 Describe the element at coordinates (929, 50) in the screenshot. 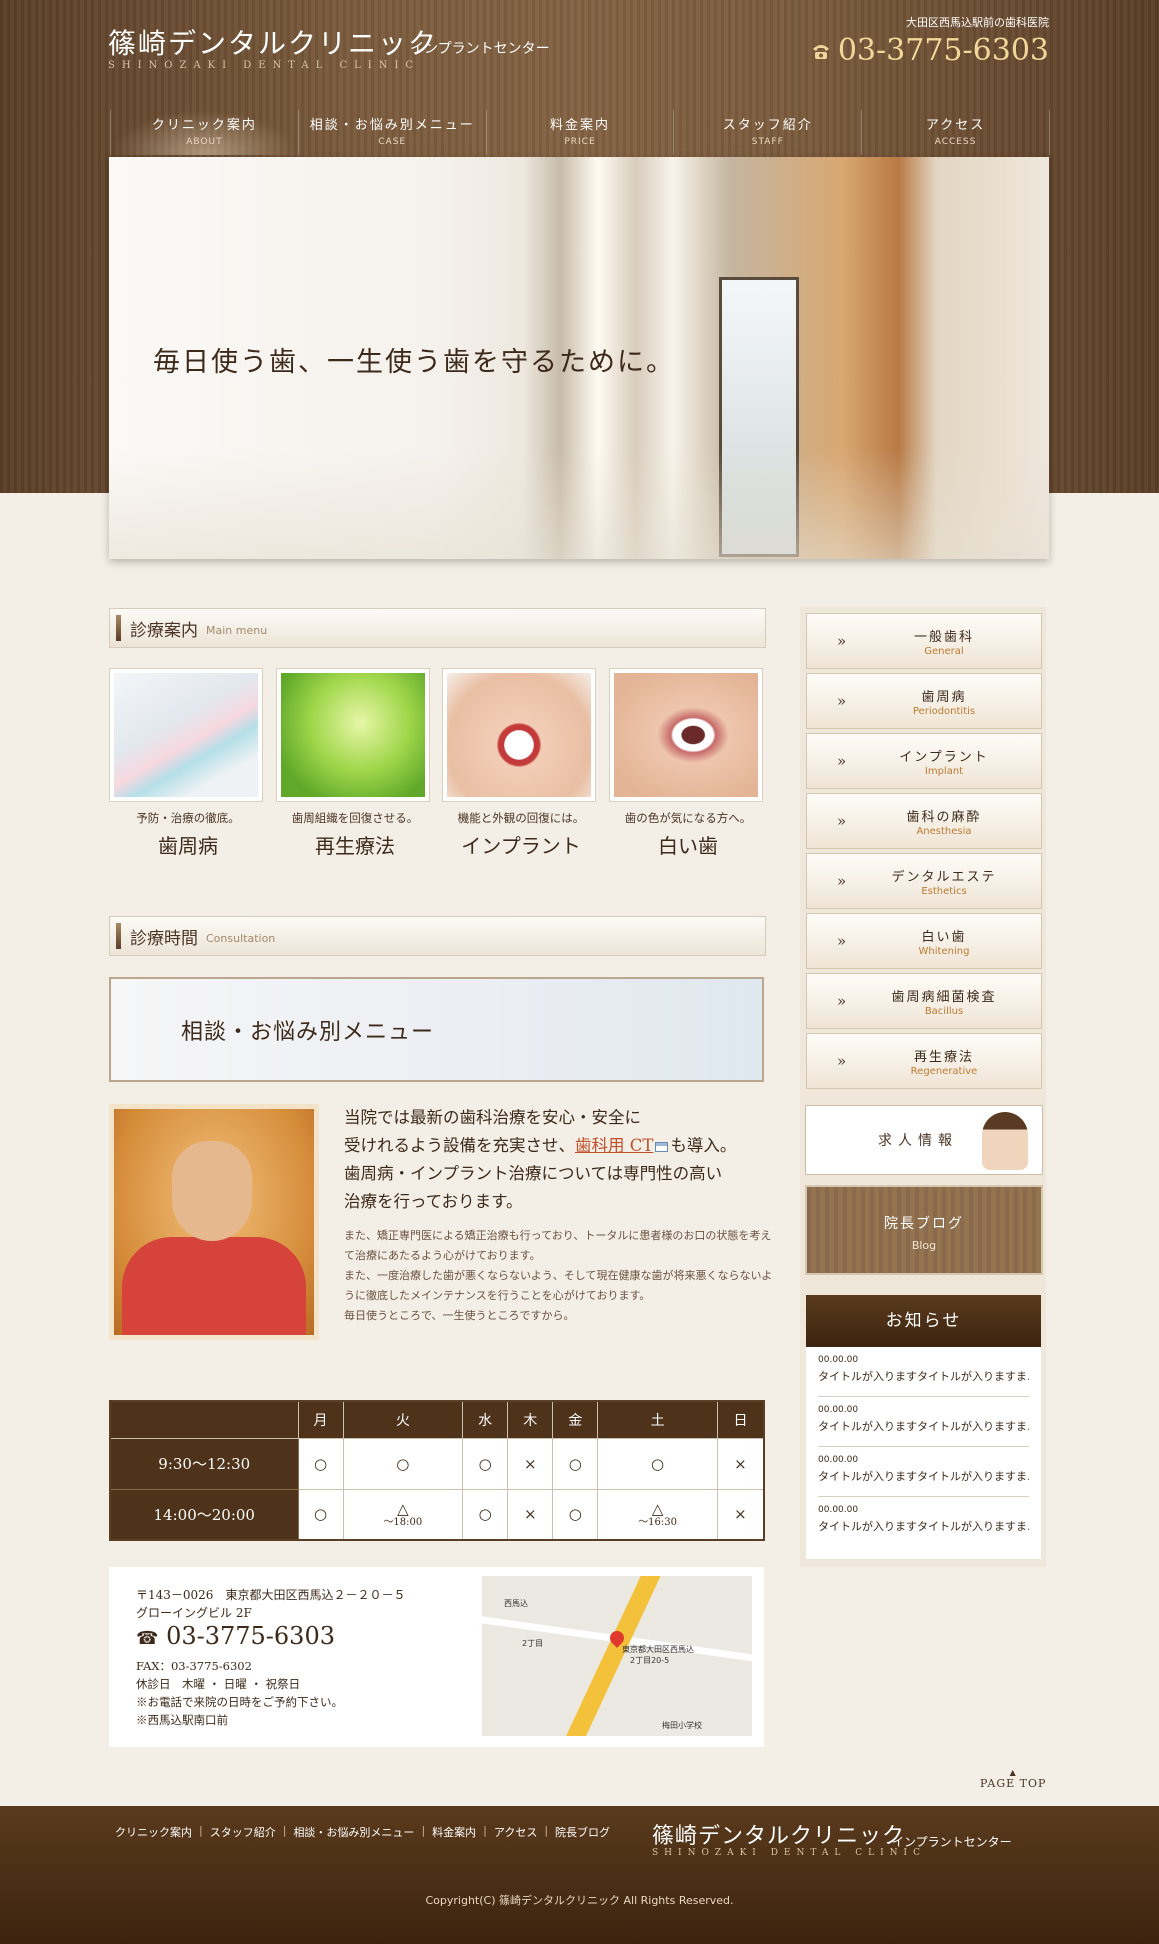

I see `header-phone: 03-3775-6303` at that location.